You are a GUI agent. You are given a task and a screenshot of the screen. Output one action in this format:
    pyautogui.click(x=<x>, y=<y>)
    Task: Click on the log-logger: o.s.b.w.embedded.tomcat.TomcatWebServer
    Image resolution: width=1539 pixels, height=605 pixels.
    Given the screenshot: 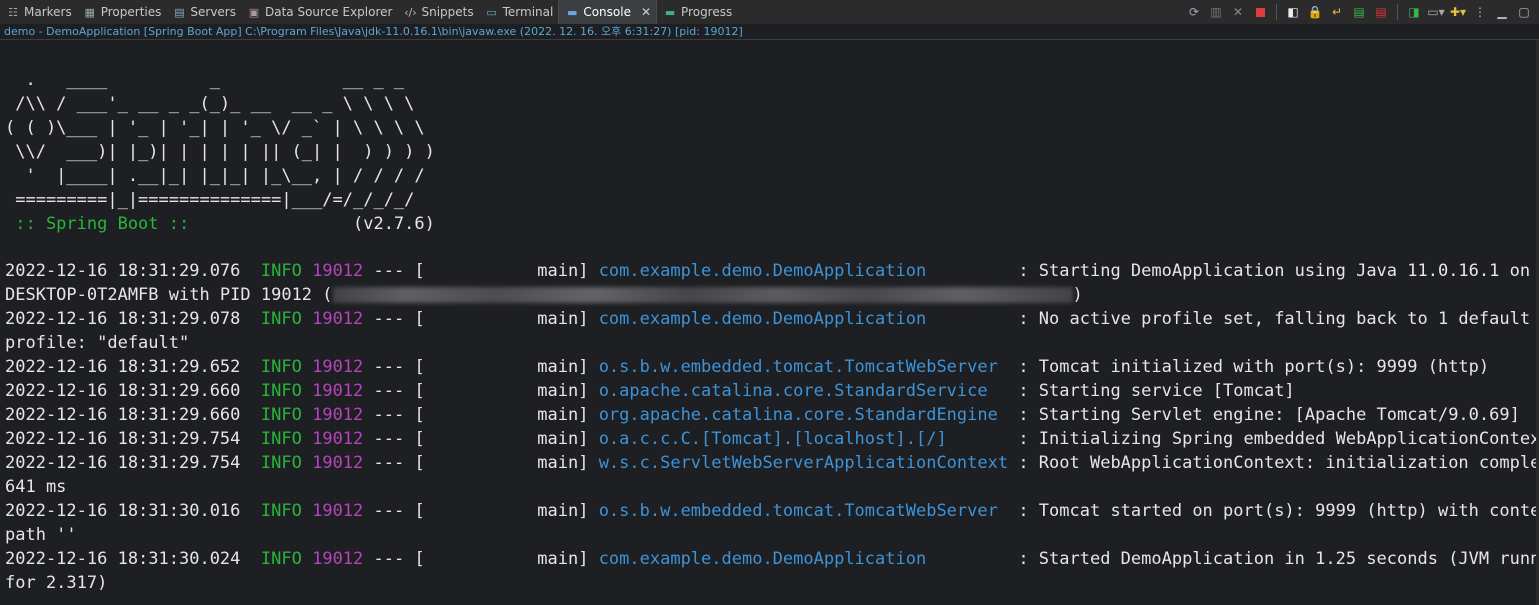 What is the action you would take?
    pyautogui.click(x=803, y=367)
    